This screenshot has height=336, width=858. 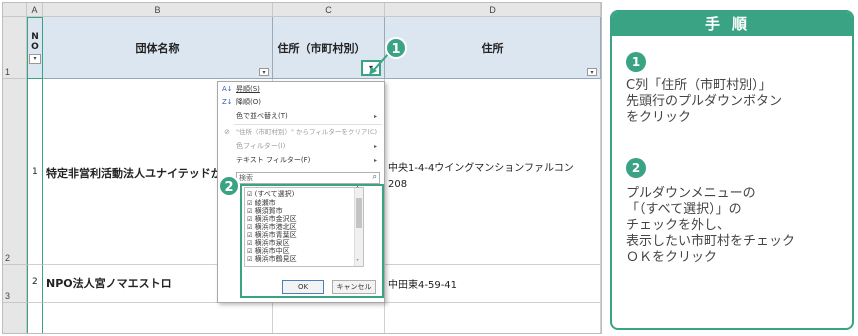 I want to click on row-header-2: 2, so click(x=15, y=172).